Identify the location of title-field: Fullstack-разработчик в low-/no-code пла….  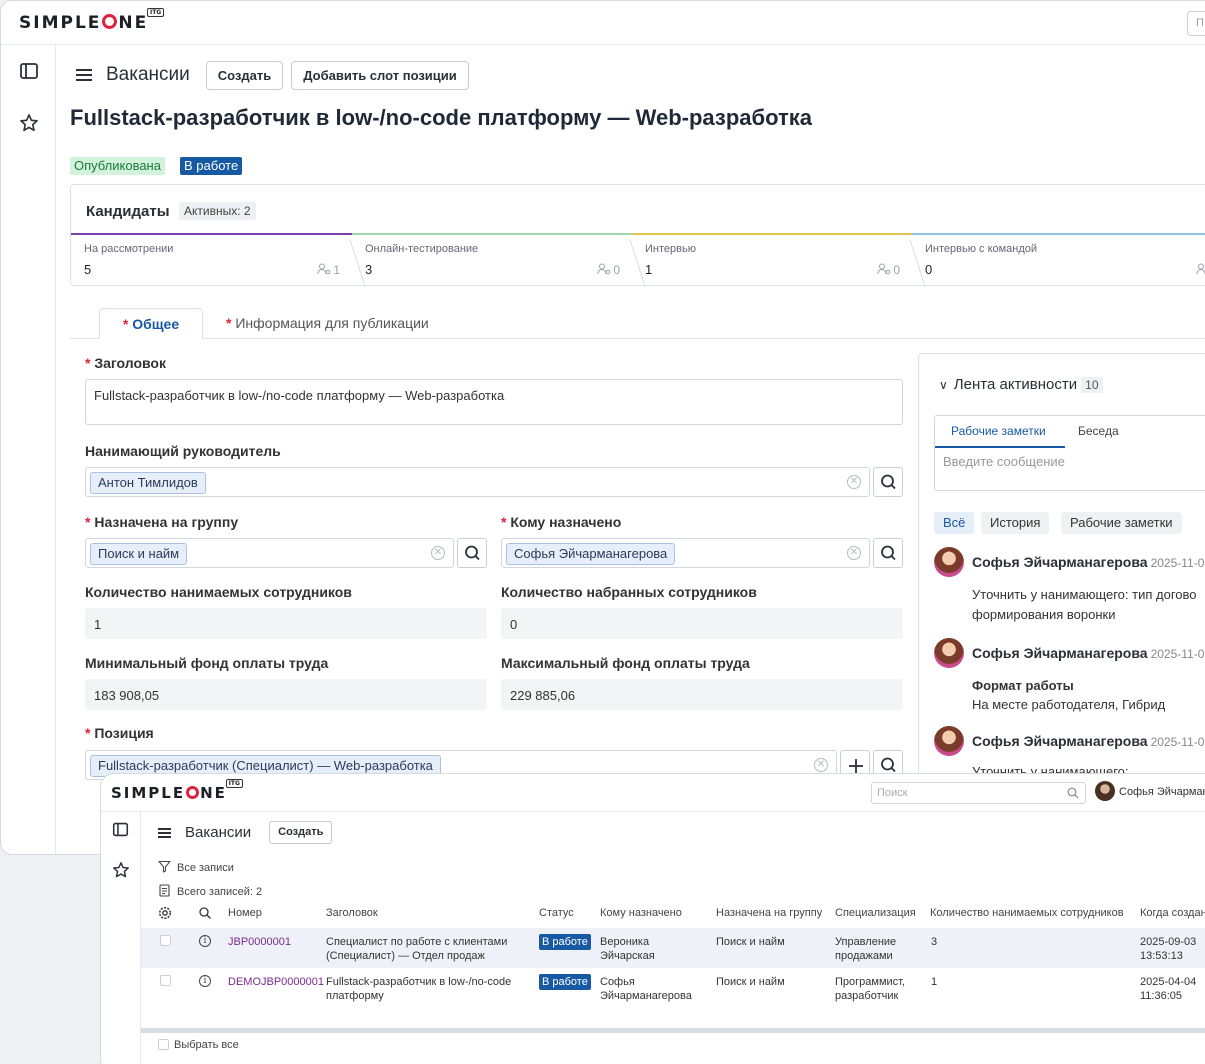
(494, 402).